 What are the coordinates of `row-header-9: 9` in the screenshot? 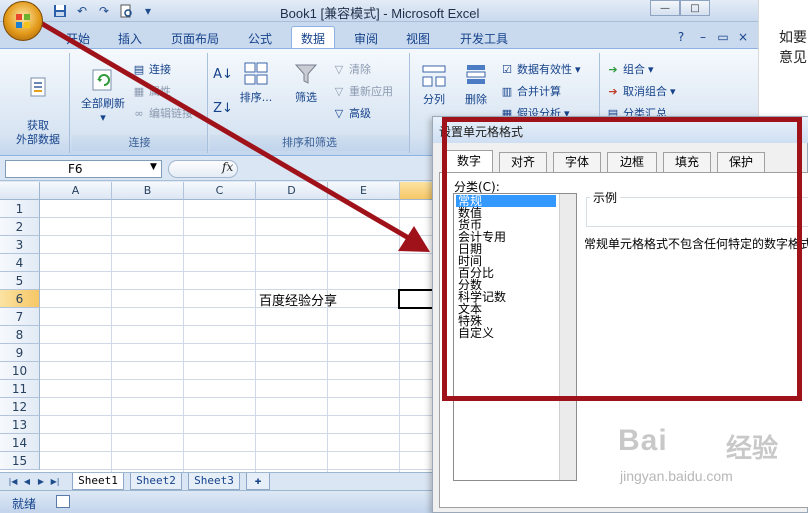 It's located at (20, 353).